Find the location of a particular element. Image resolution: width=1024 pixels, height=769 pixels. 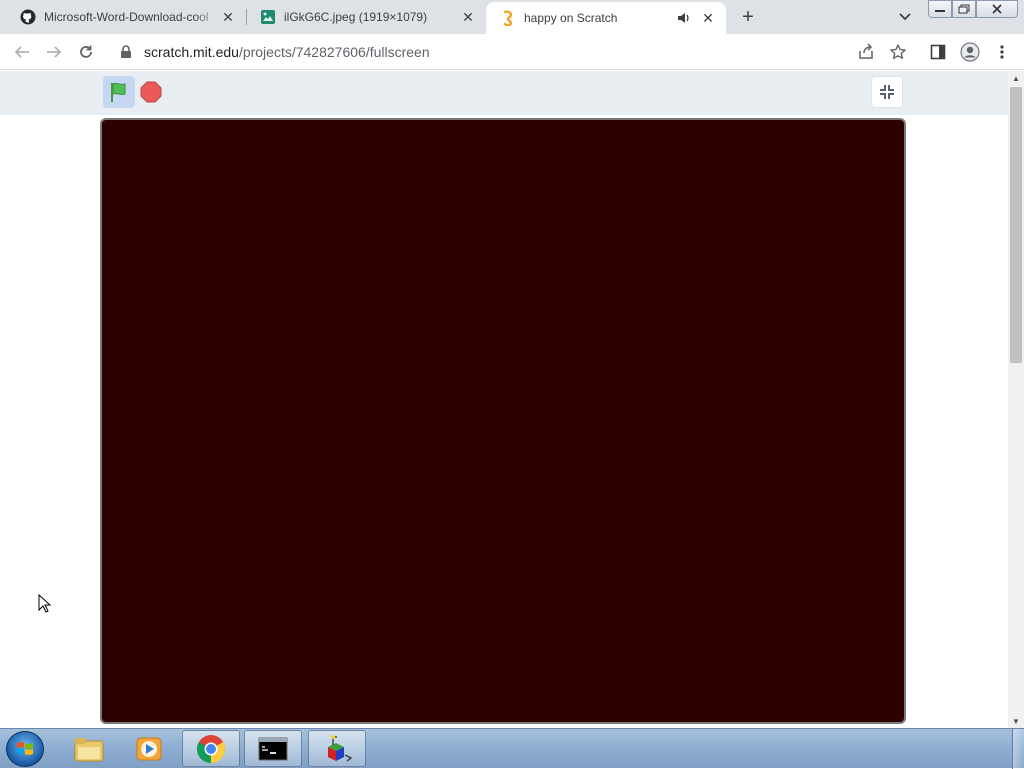

green-flag-icon is located at coordinates (118, 92).